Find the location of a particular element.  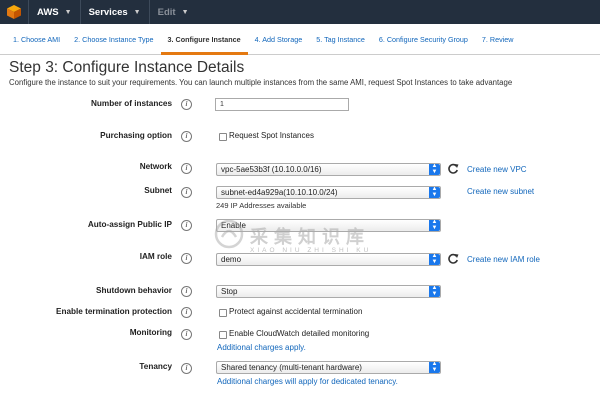

shutdown-label: Shutdown behavior is located at coordinates (134, 290).